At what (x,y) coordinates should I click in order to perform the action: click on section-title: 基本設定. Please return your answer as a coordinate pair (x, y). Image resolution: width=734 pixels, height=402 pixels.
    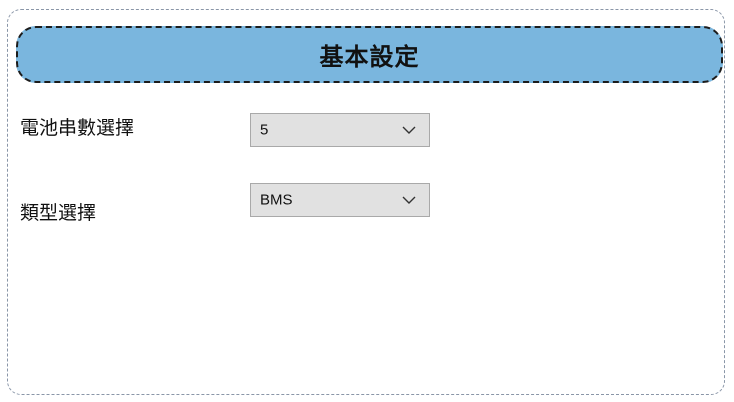
    Looking at the image, I should click on (369, 56).